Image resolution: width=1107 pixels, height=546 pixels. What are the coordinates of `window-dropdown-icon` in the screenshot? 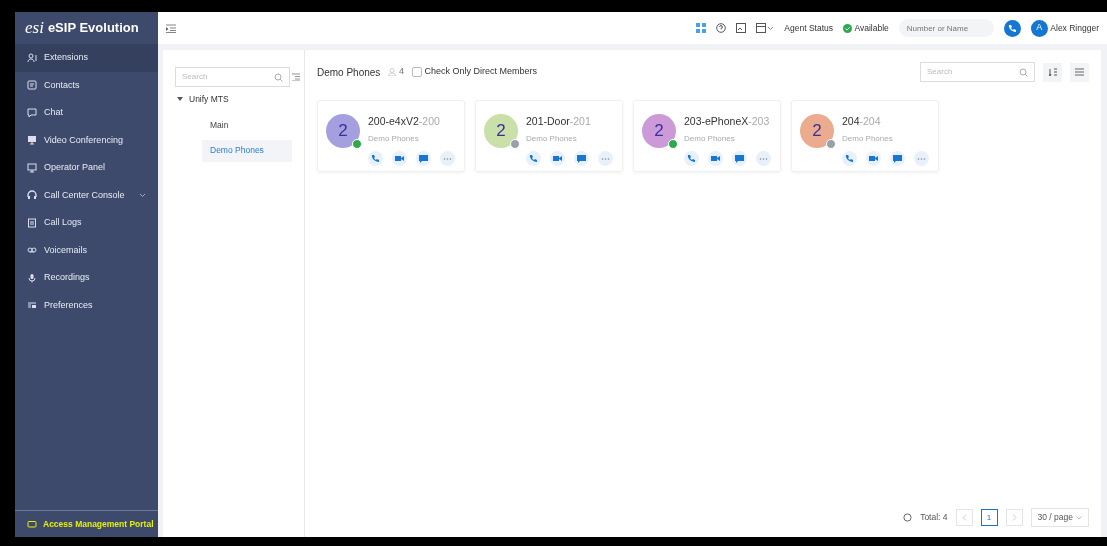 It's located at (765, 28).